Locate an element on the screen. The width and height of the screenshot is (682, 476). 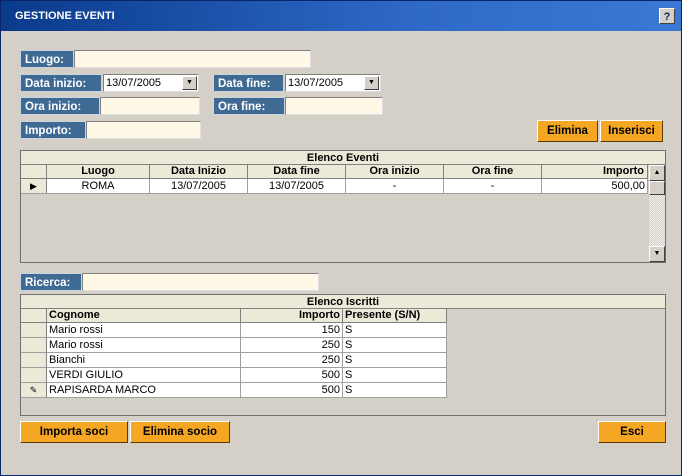
eventi-header-ora-inizio: Ora inizio is located at coordinates (395, 172).